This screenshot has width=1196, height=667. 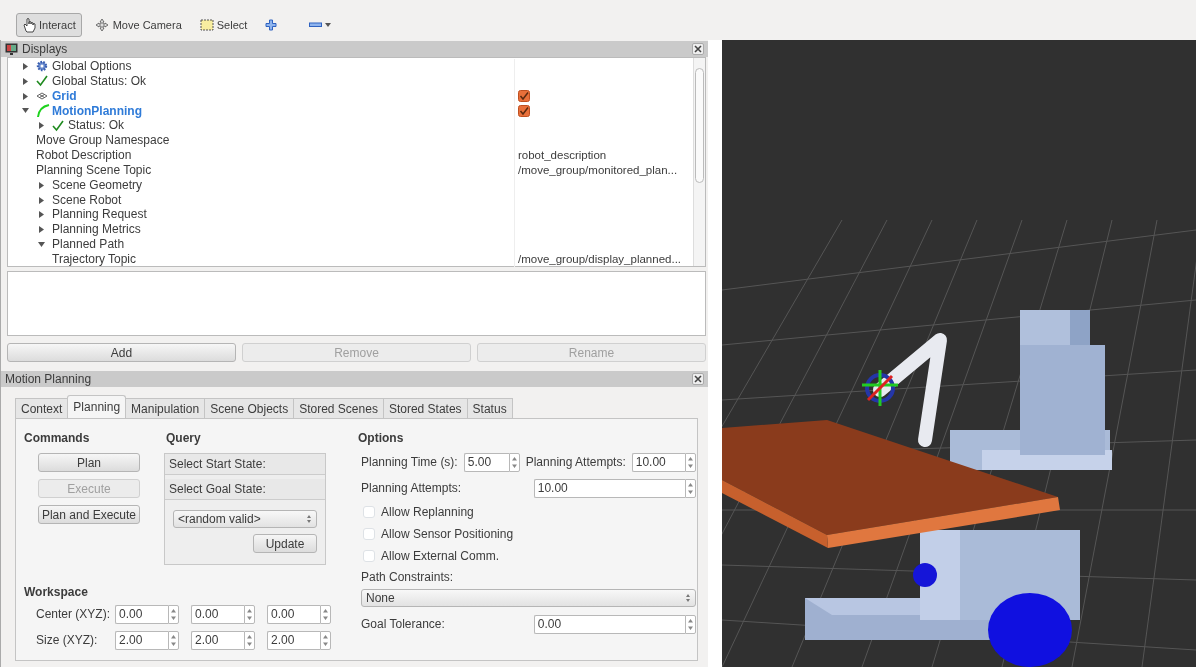 I want to click on plus-icon, so click(x=271, y=25).